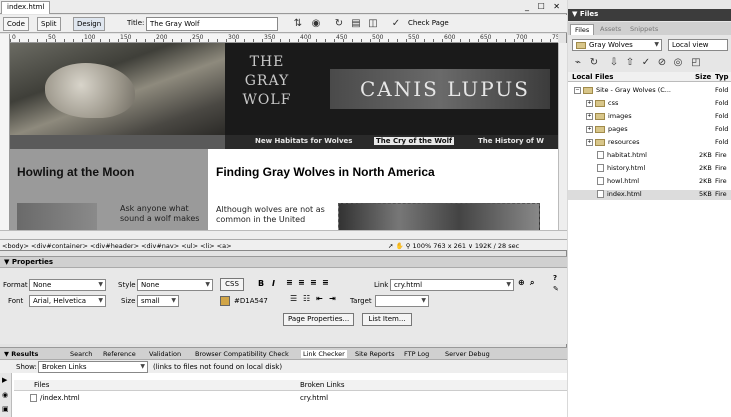  I want to click on style-select: None ▼, so click(175, 285).